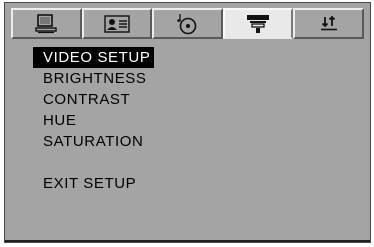 The width and height of the screenshot is (374, 247). Describe the element at coordinates (95, 99) in the screenshot. I see `menu-item-contrast: CONTRAST` at that location.